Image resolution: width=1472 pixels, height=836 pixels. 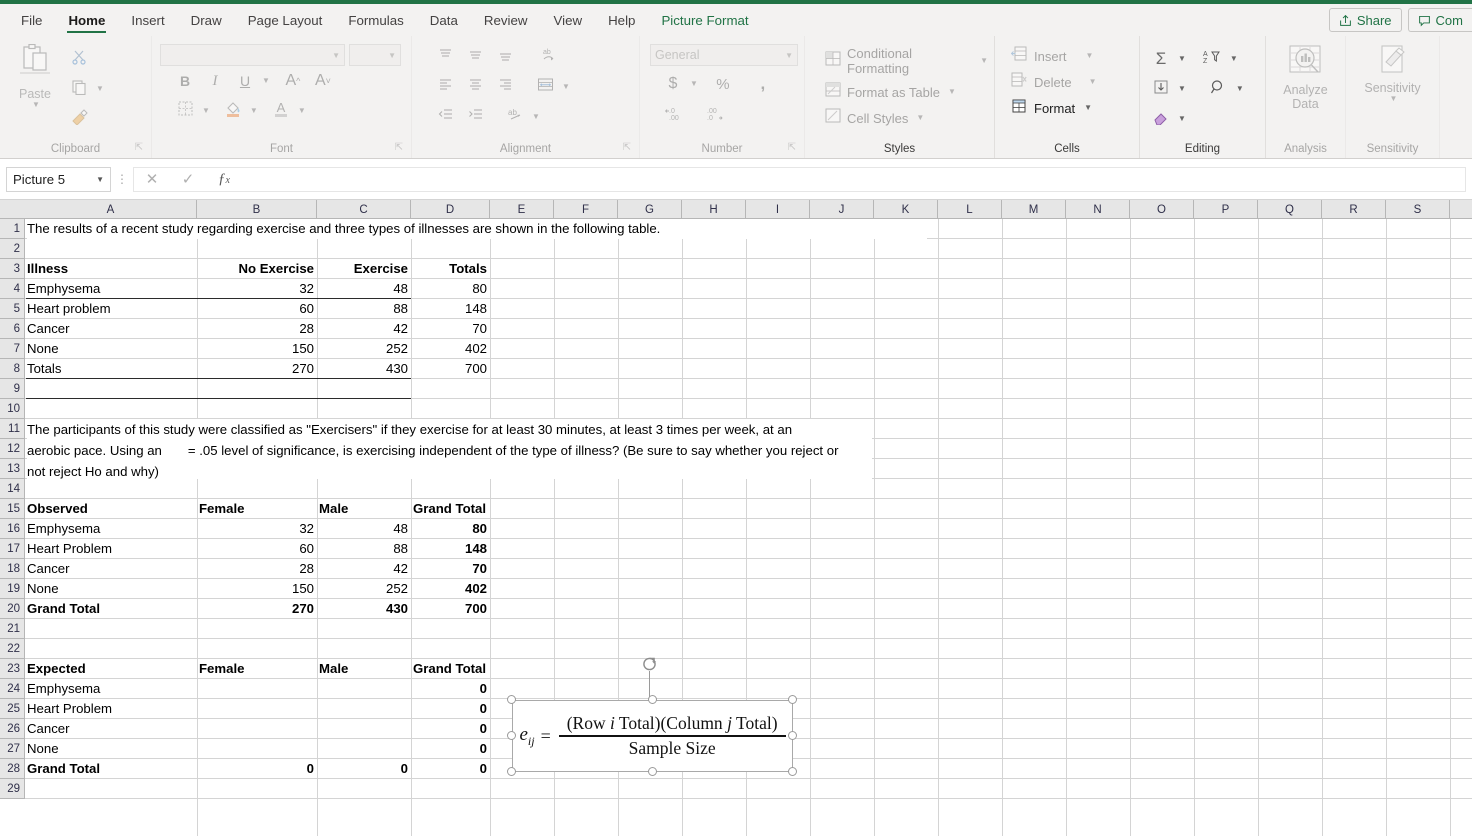 What do you see at coordinates (1418, 209) in the screenshot?
I see `column-header-s: S` at bounding box center [1418, 209].